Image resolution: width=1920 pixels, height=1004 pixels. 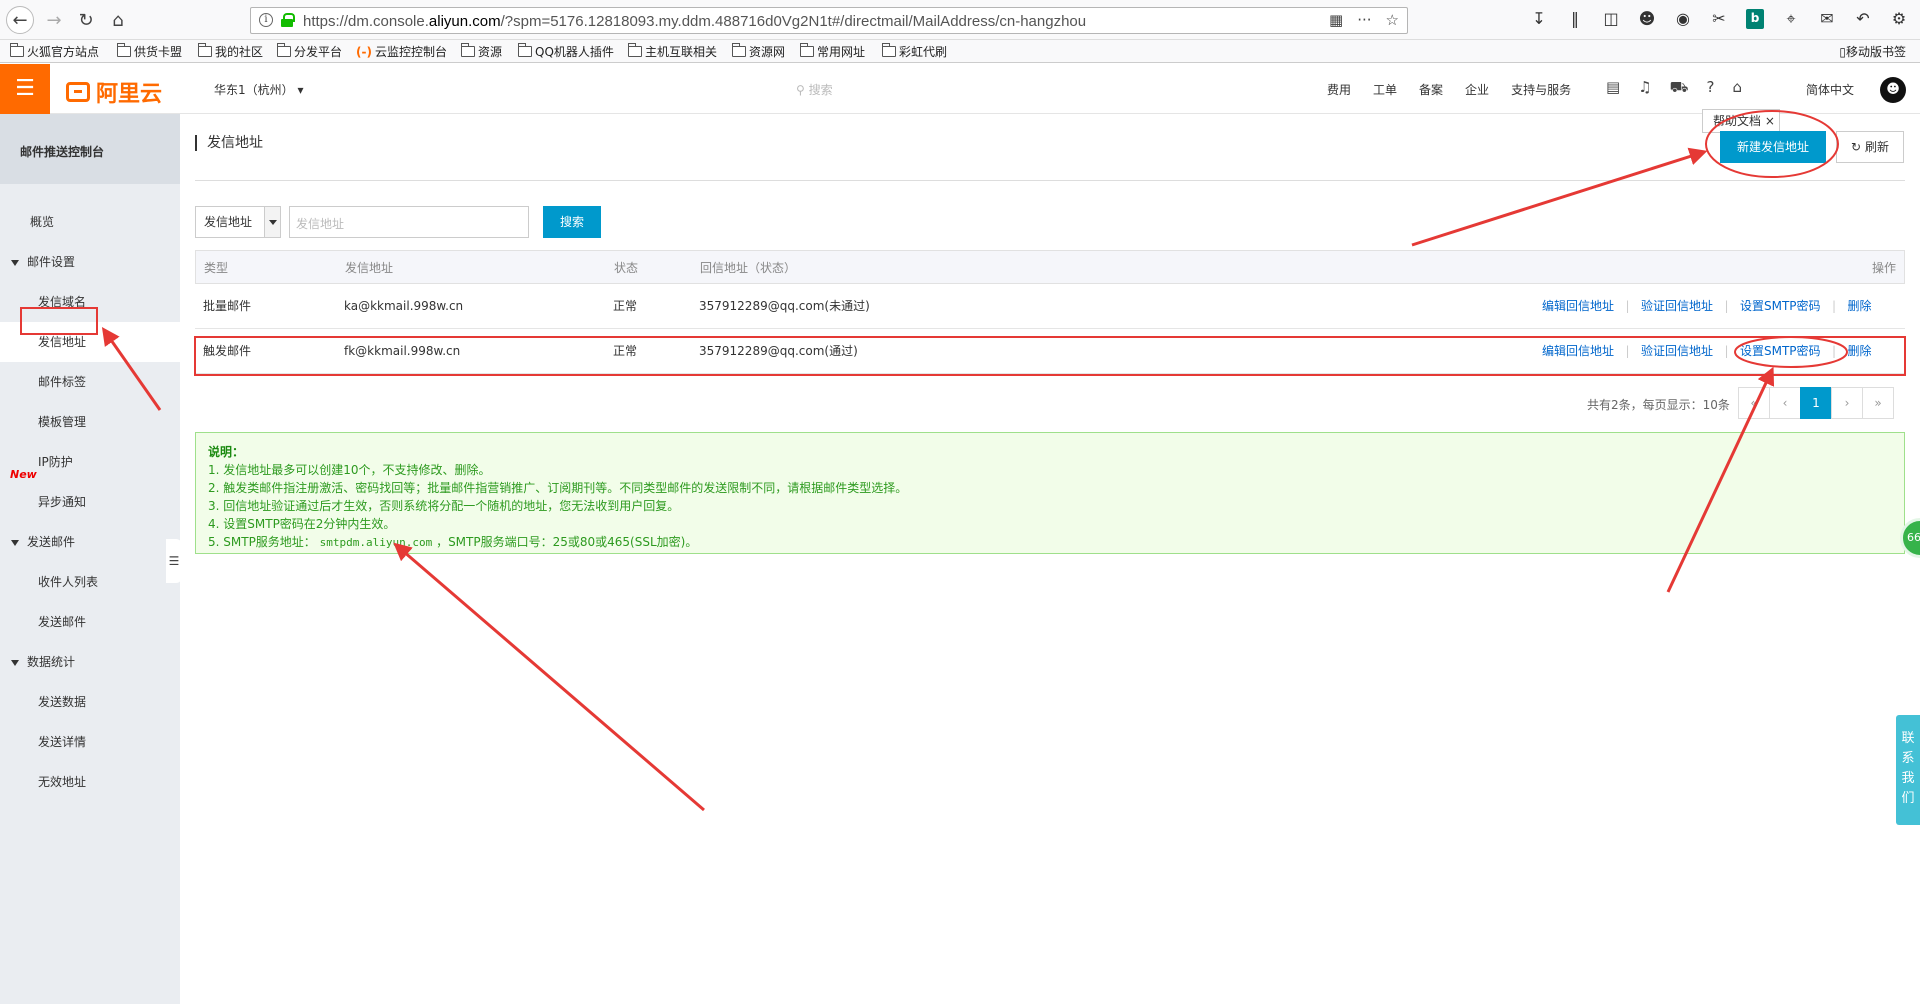 I want to click on bookmark-item: 常用网址, so click(x=832, y=51).